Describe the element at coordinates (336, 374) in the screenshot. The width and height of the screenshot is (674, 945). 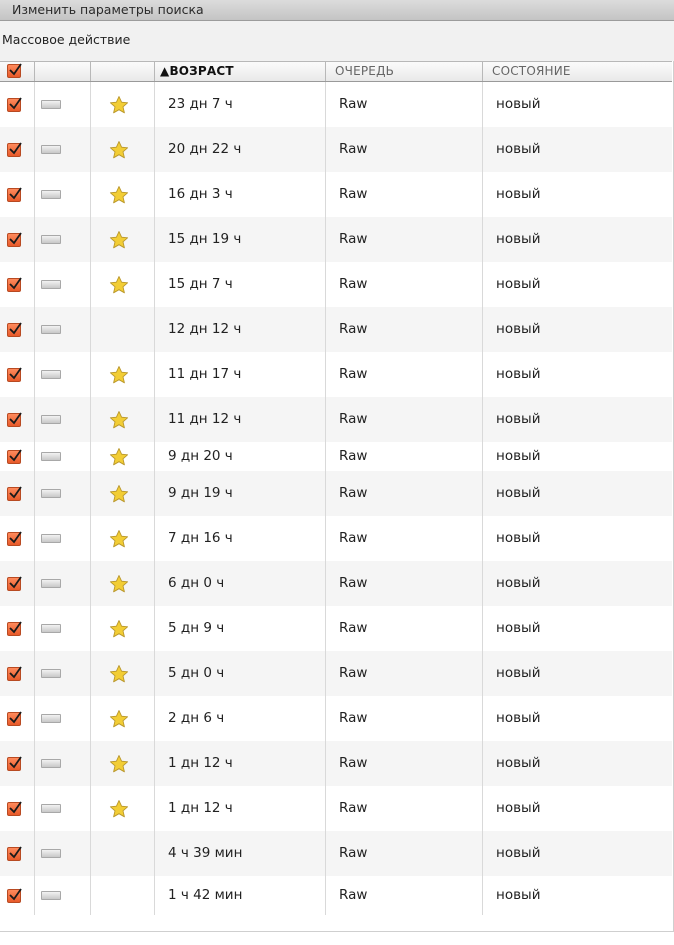
I see `table-row: 11 дн 17 ч Raw новый` at that location.